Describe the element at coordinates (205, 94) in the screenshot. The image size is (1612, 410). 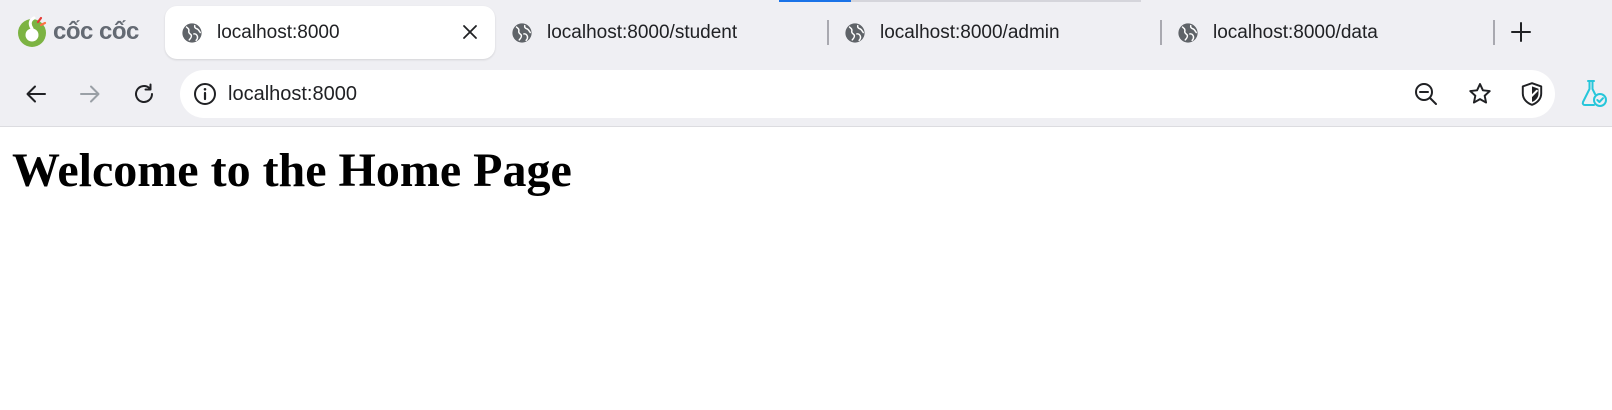
I see `site-info-icon` at that location.